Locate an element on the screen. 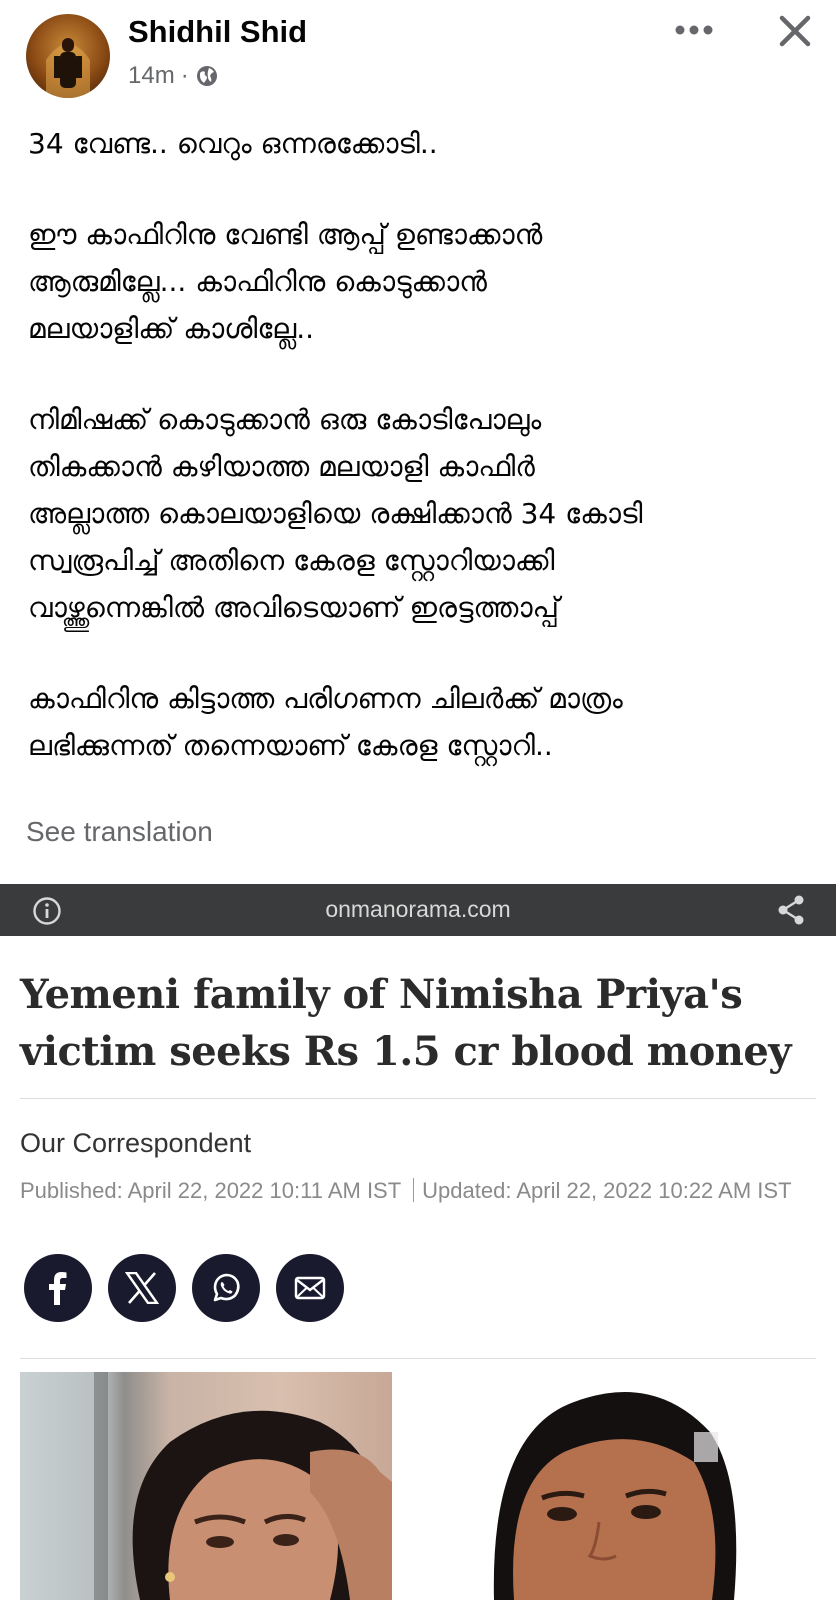  post-meta: 14m · is located at coordinates (173, 76).